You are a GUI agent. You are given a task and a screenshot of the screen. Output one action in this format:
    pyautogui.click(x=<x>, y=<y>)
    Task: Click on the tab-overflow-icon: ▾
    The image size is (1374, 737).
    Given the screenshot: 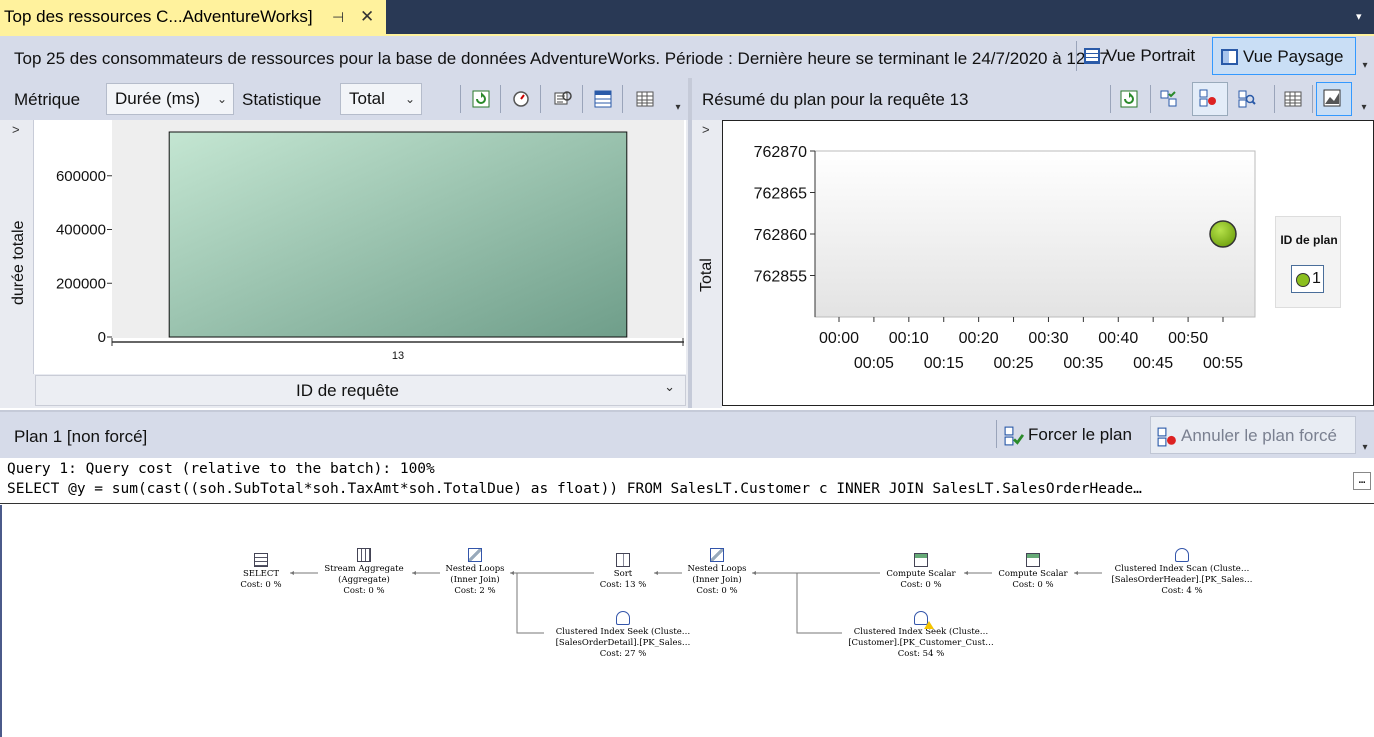 What is the action you would take?
    pyautogui.click(x=1359, y=16)
    